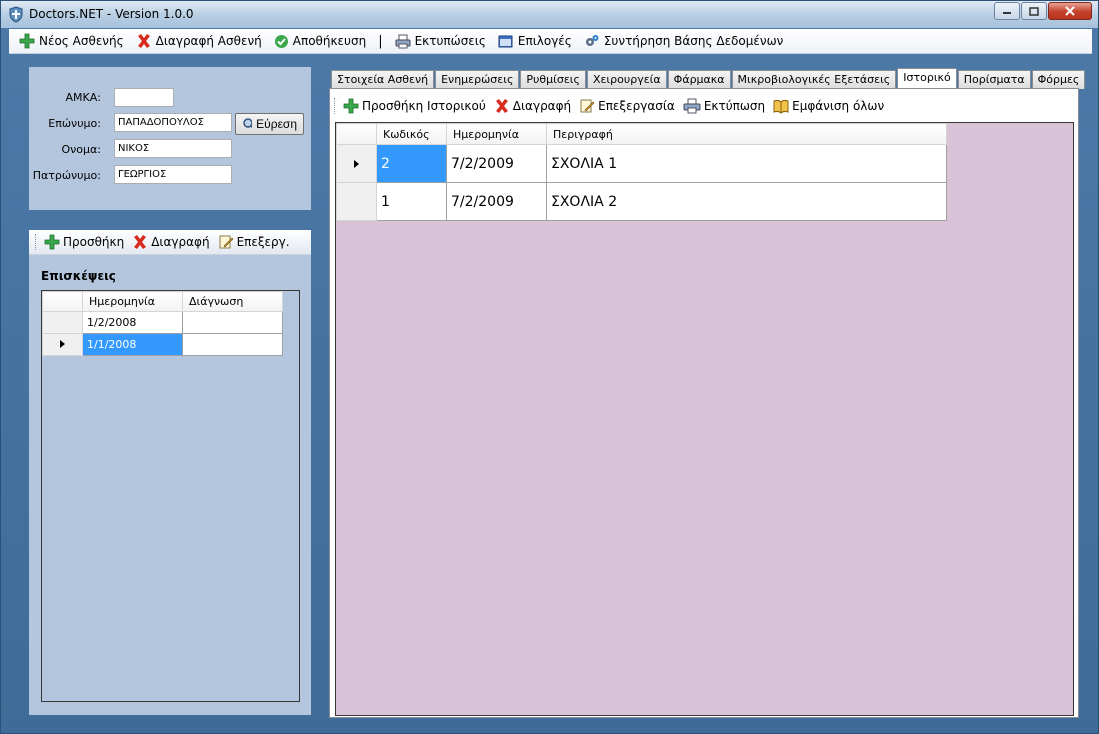 The width and height of the screenshot is (1099, 734). I want to click on tab-updates: Ενημερώσεις, so click(477, 79).